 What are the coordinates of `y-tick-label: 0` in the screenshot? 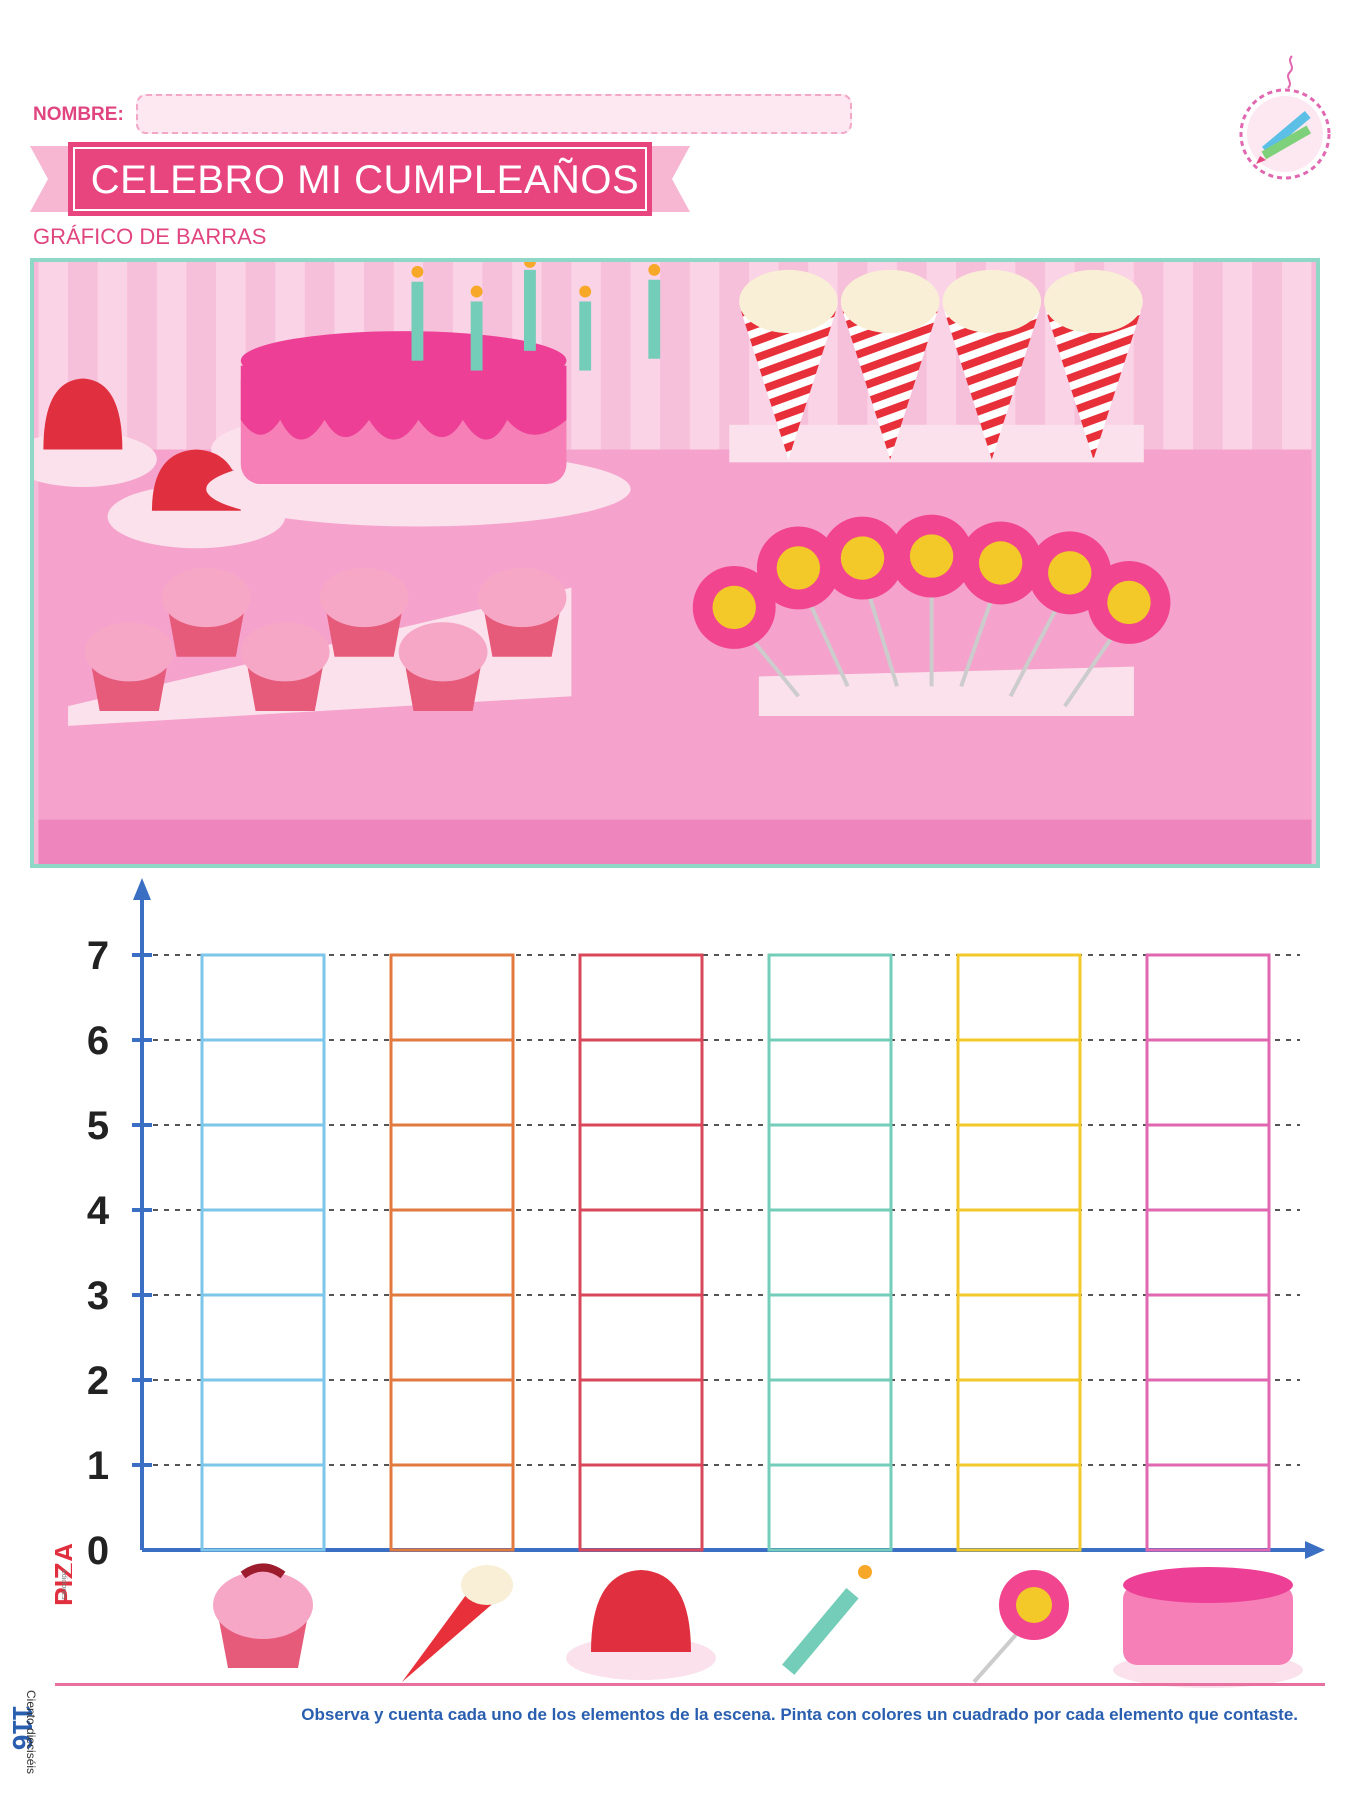 It's located at (98, 1551).